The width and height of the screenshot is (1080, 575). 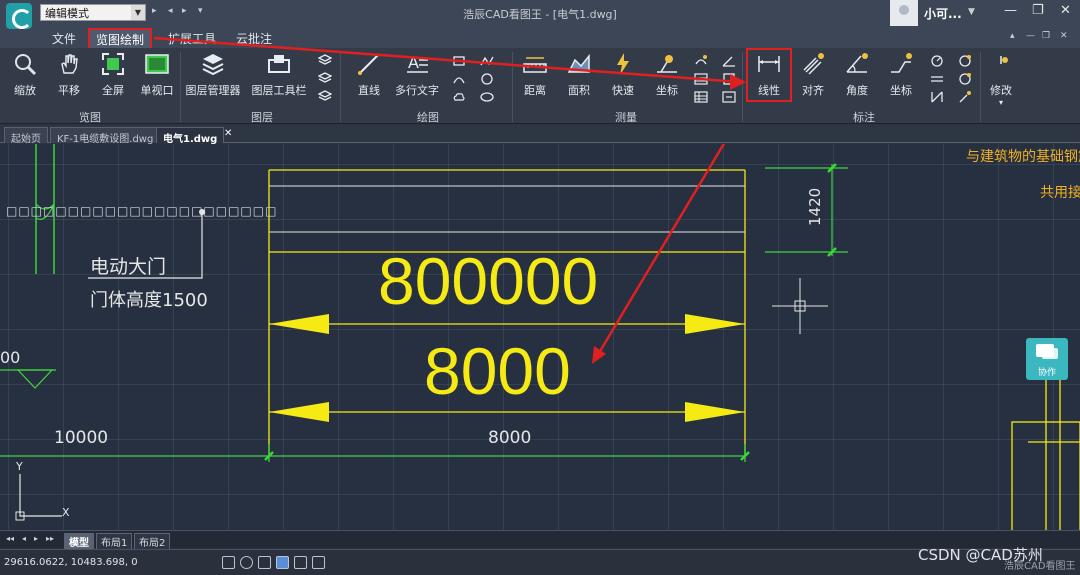 What do you see at coordinates (228, 562) in the screenshot?
I see `grid-toggle-icon` at bounding box center [228, 562].